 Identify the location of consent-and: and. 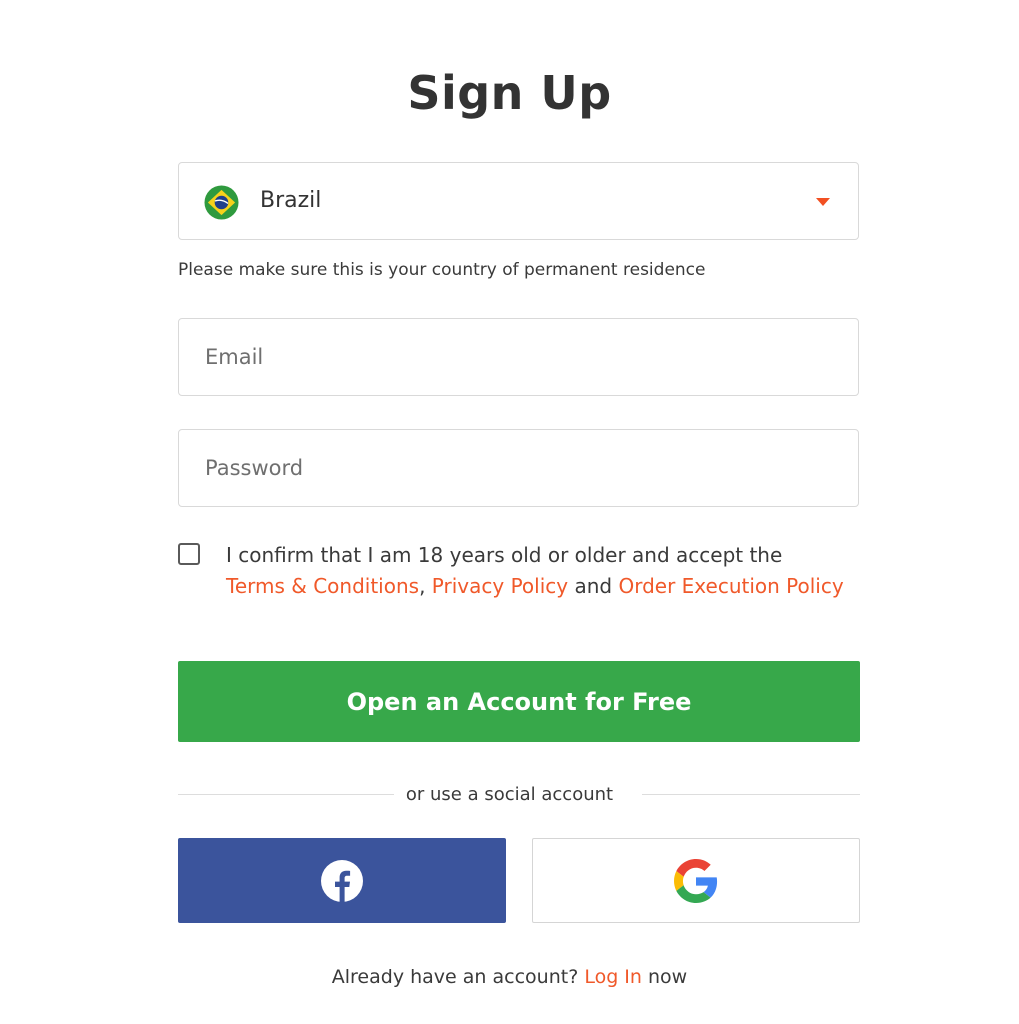
(593, 586).